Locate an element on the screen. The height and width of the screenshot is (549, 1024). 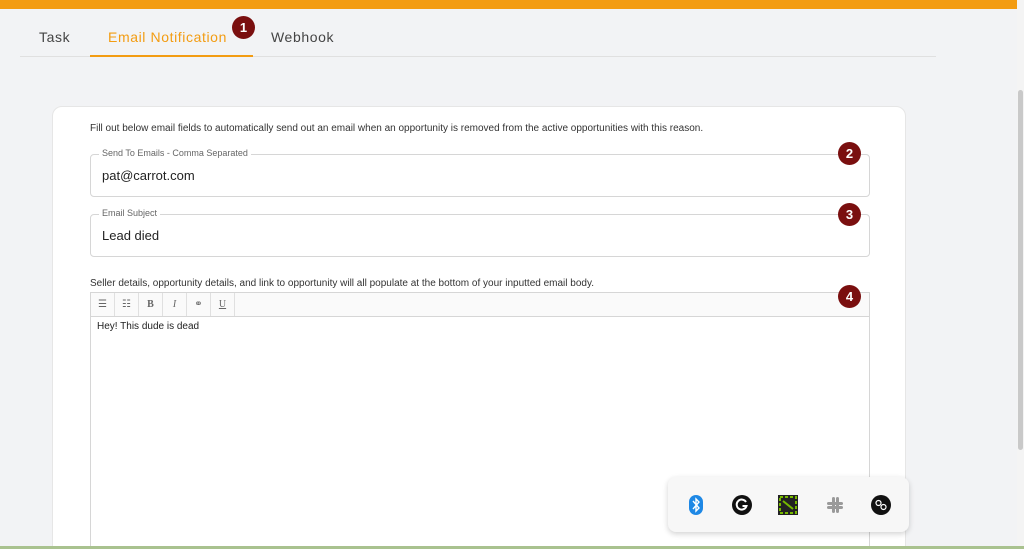
active-tab-indicator is located at coordinates (171, 56).